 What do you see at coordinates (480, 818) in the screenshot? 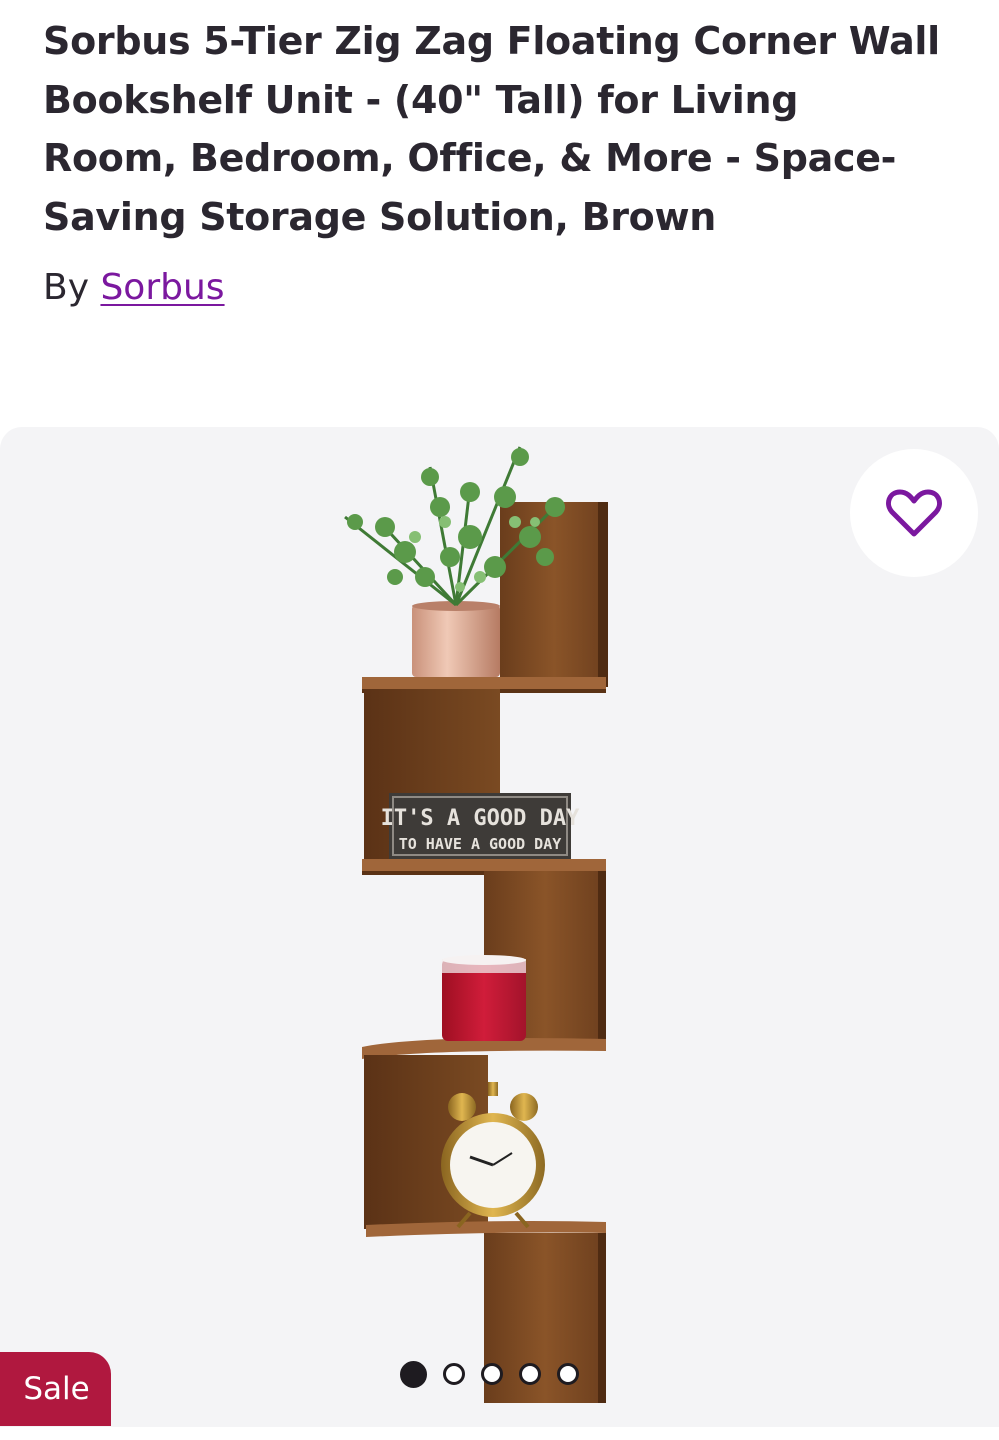
I see `sign-text-line1: IT'S A GOOD DAY` at bounding box center [480, 818].